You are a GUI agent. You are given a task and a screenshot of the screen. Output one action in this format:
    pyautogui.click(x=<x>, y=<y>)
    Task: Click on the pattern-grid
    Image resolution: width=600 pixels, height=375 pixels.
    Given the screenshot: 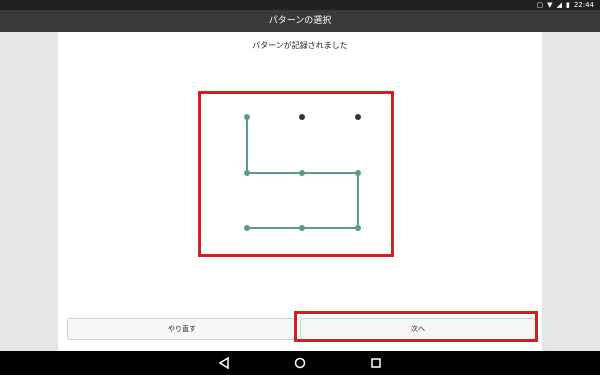 What is the action you would take?
    pyautogui.click(x=296, y=174)
    